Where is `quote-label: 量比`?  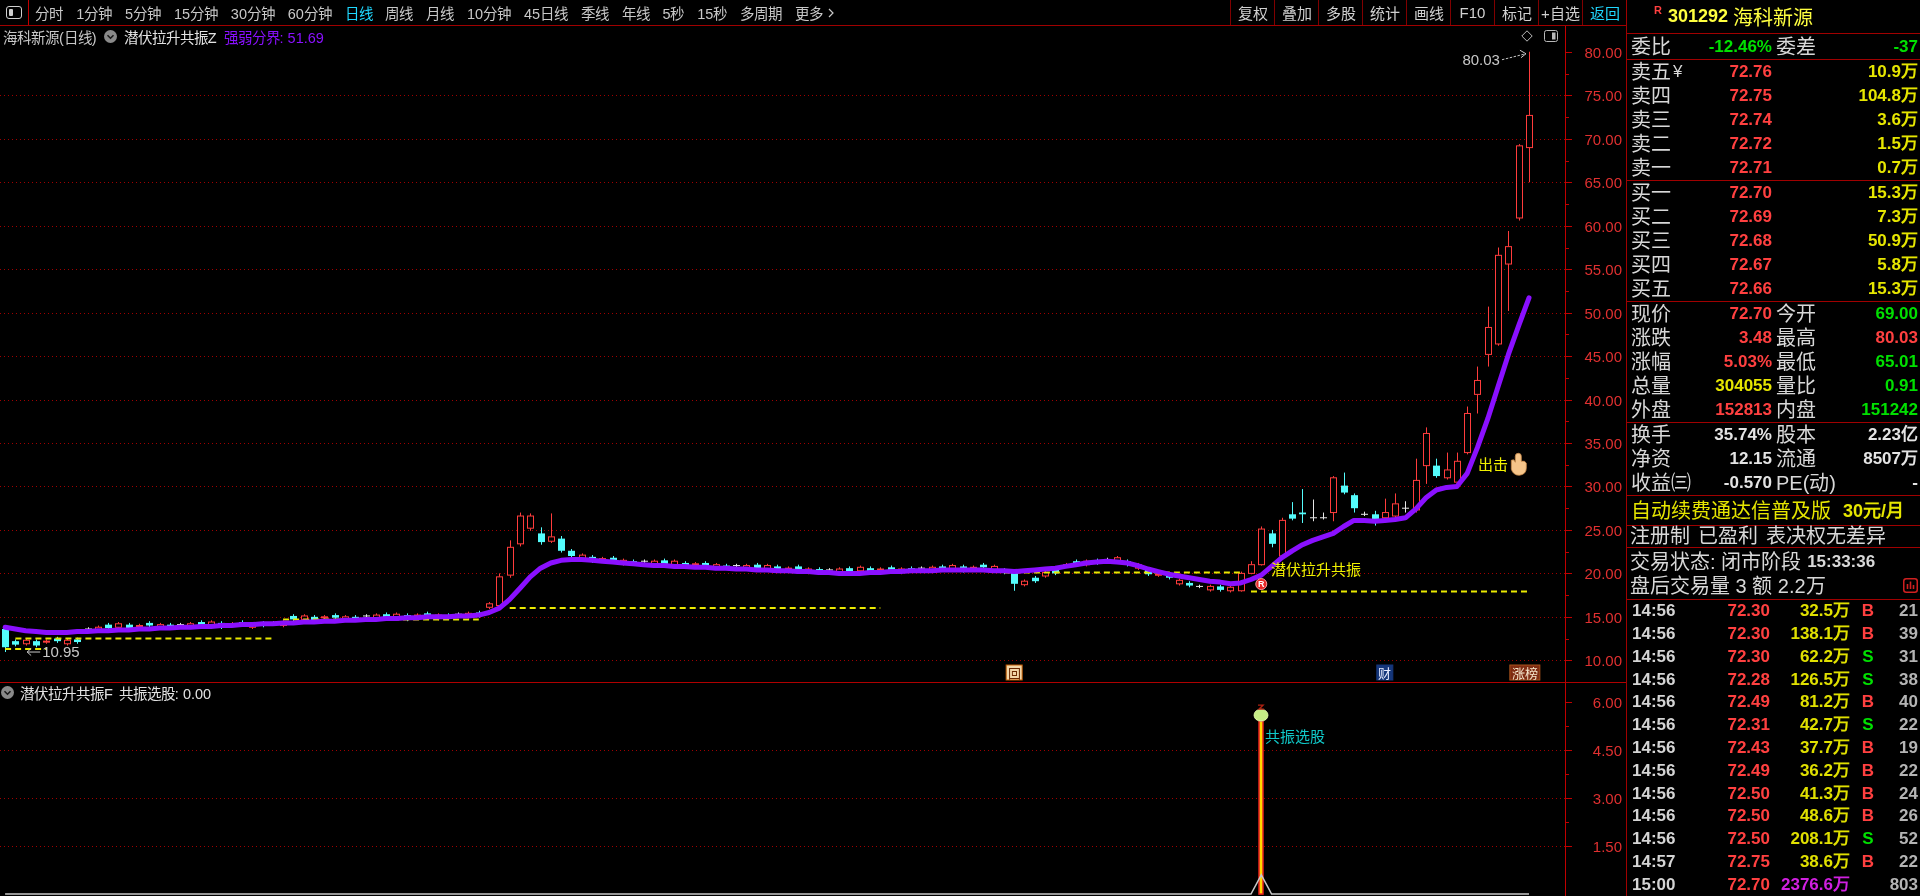
quote-label: 量比 is located at coordinates (1795, 386).